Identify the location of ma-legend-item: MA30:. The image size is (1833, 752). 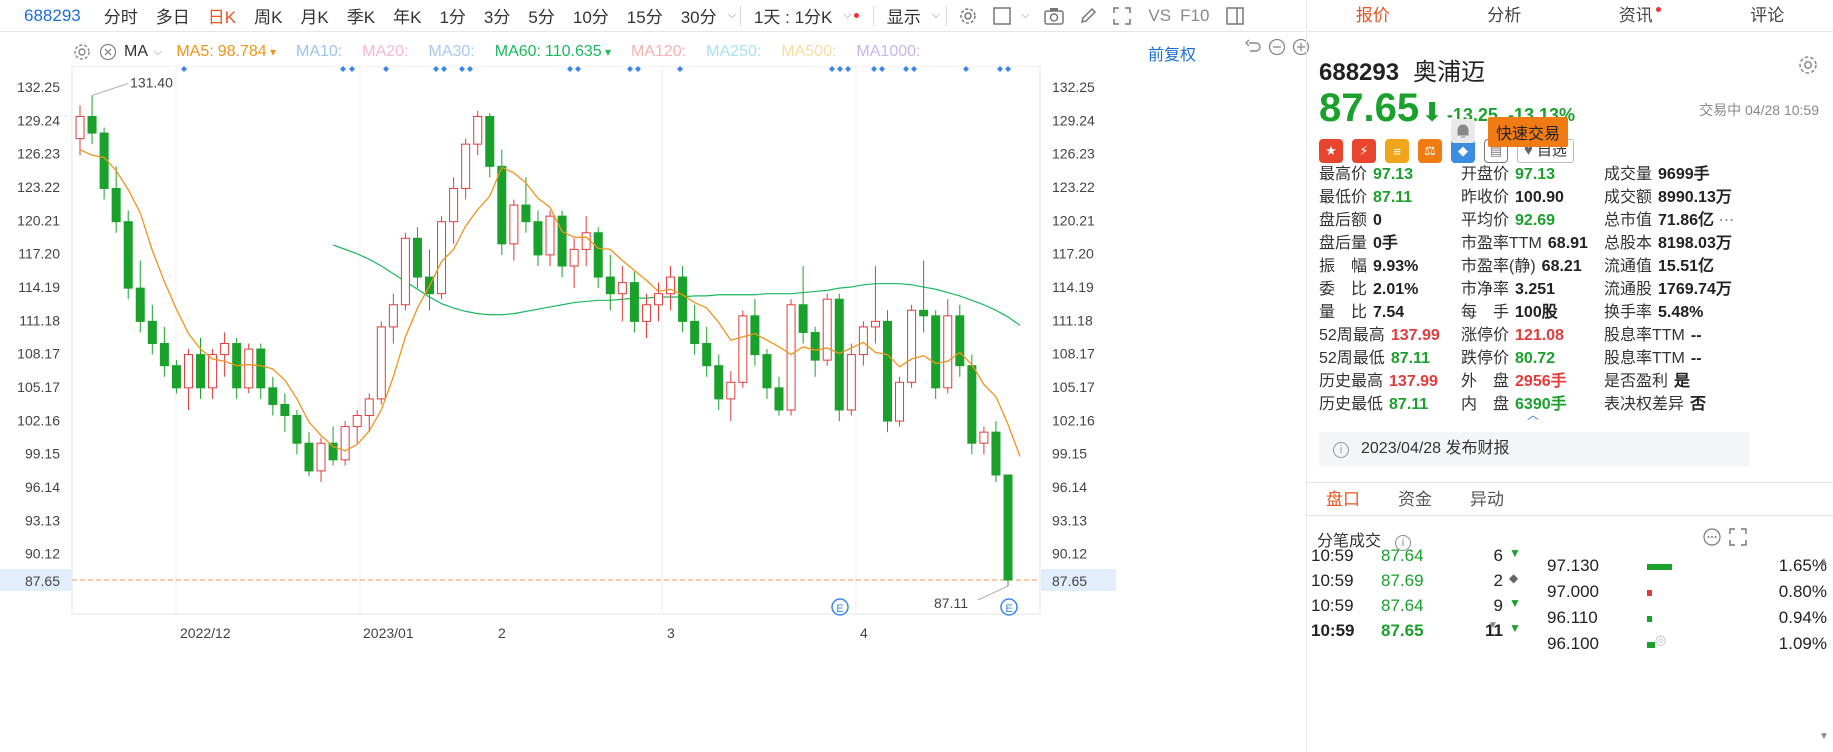
(451, 52).